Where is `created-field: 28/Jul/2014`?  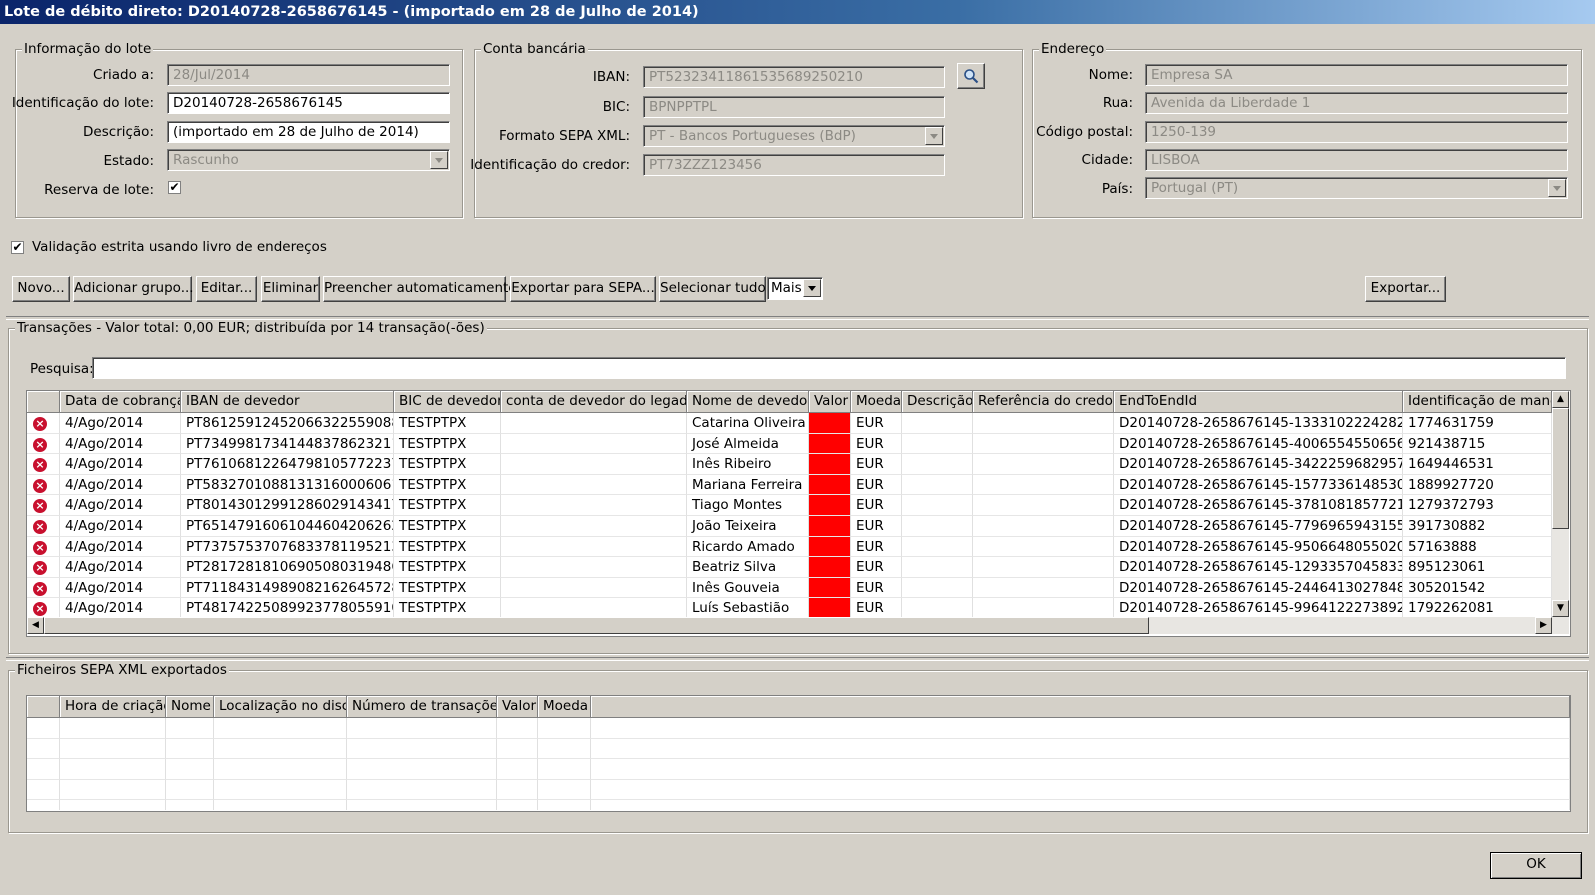 created-field: 28/Jul/2014 is located at coordinates (308, 75).